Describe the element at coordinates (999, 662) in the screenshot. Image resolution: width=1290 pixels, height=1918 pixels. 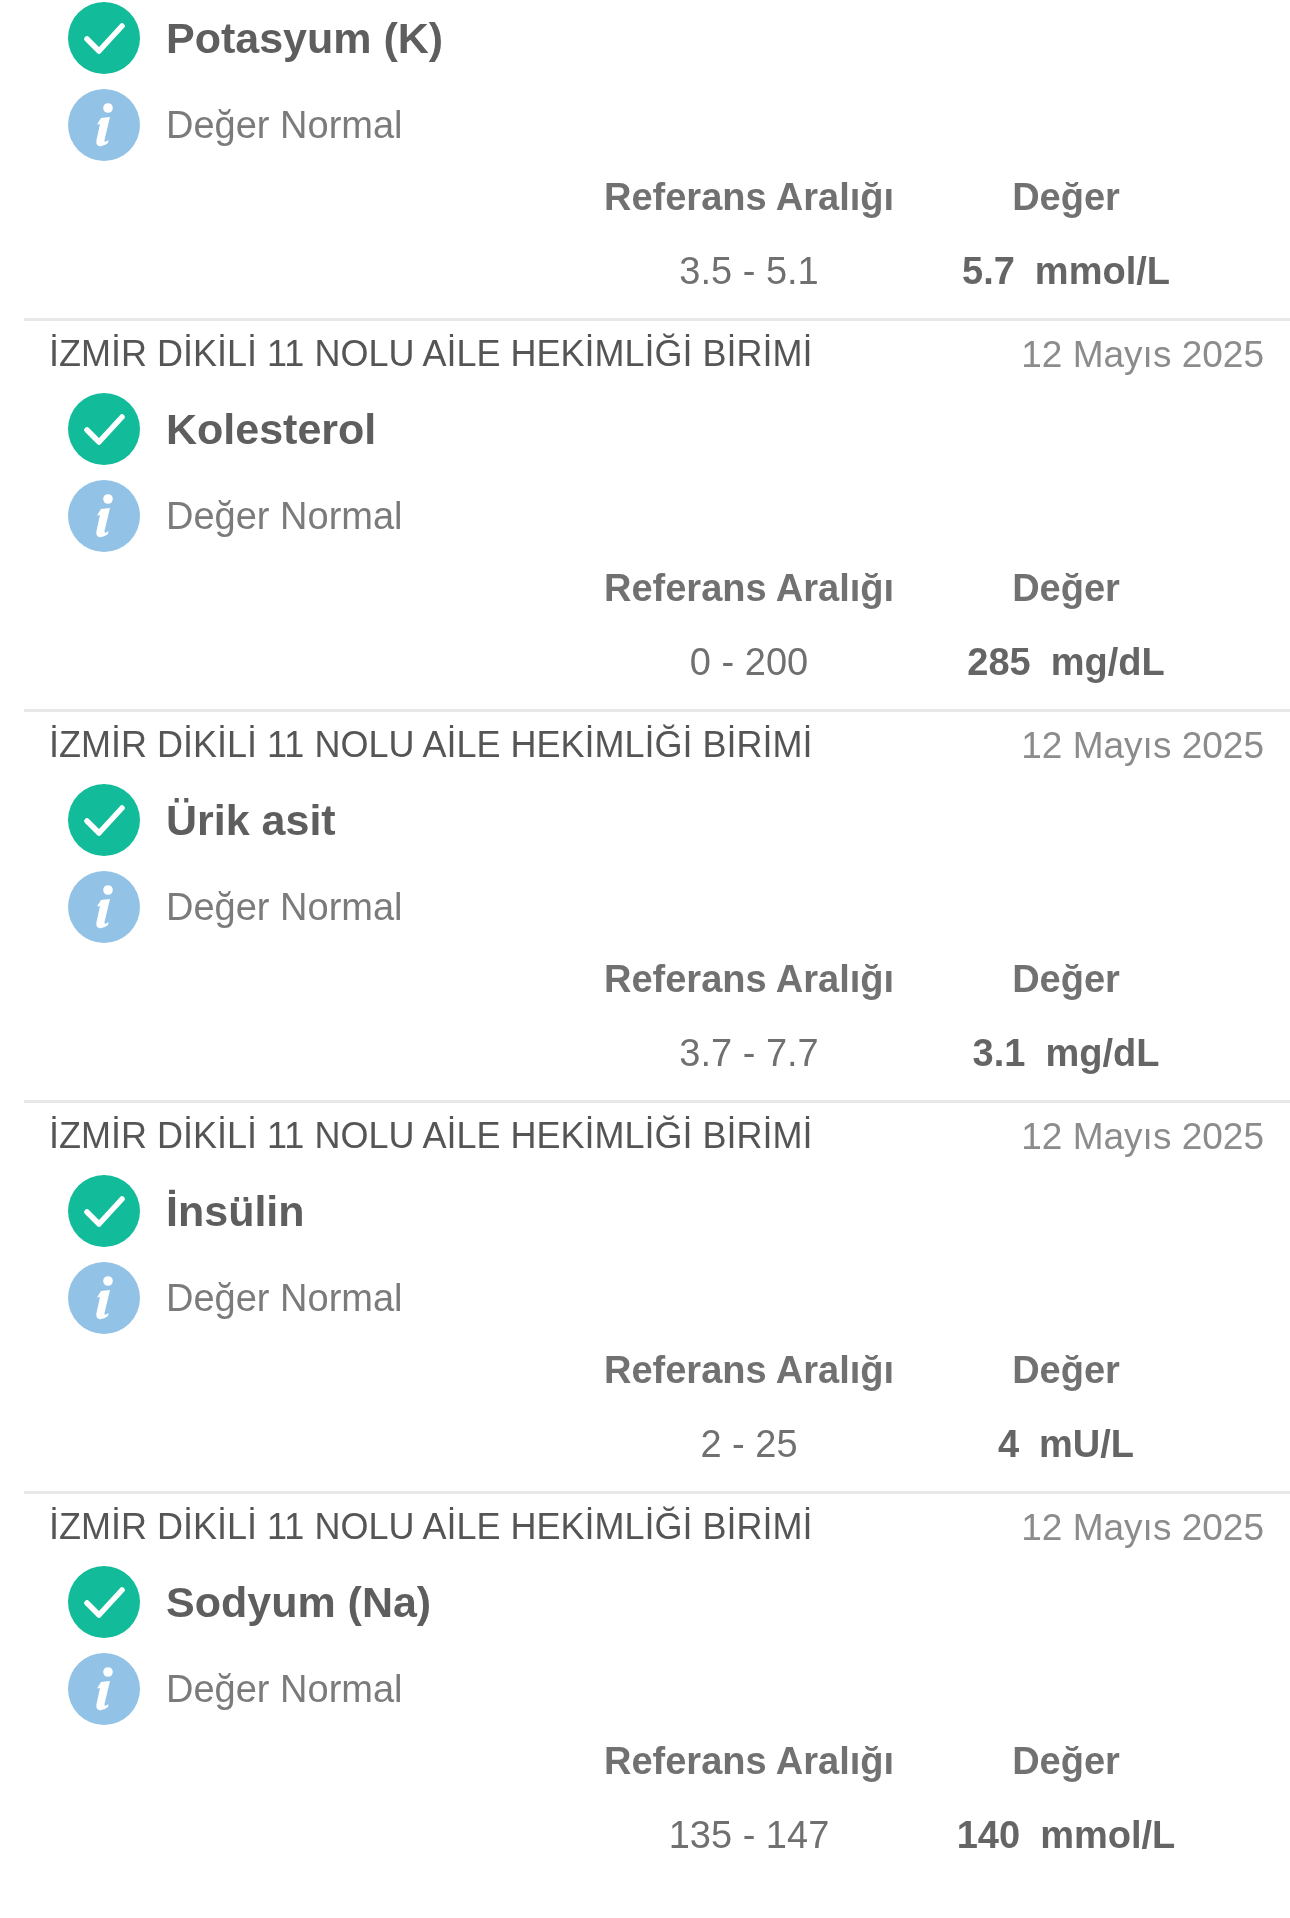
I see `result-value: 285` at that location.